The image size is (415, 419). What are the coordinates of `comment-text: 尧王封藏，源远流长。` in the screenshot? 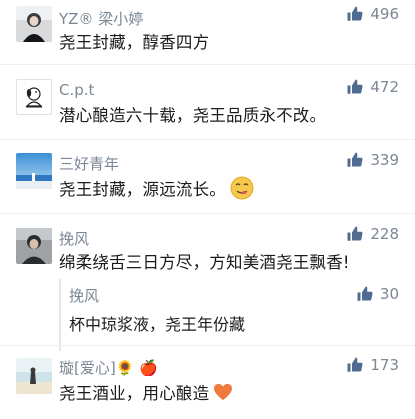 It's located at (156, 188).